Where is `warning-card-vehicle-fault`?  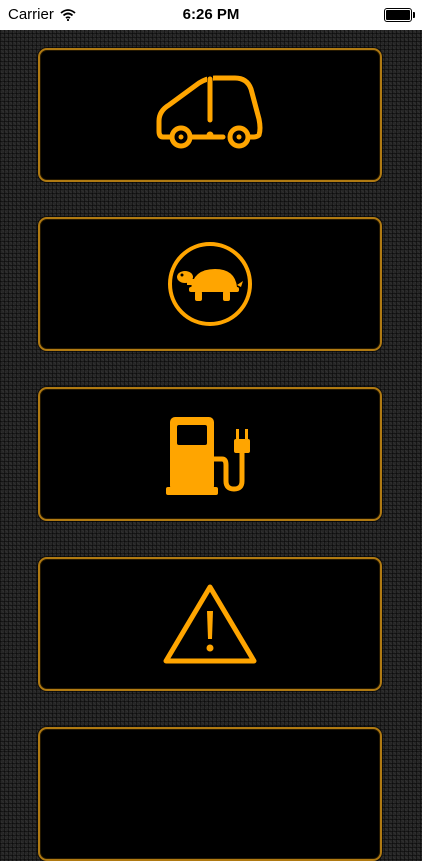
warning-card-vehicle-fault is located at coordinates (210, 115).